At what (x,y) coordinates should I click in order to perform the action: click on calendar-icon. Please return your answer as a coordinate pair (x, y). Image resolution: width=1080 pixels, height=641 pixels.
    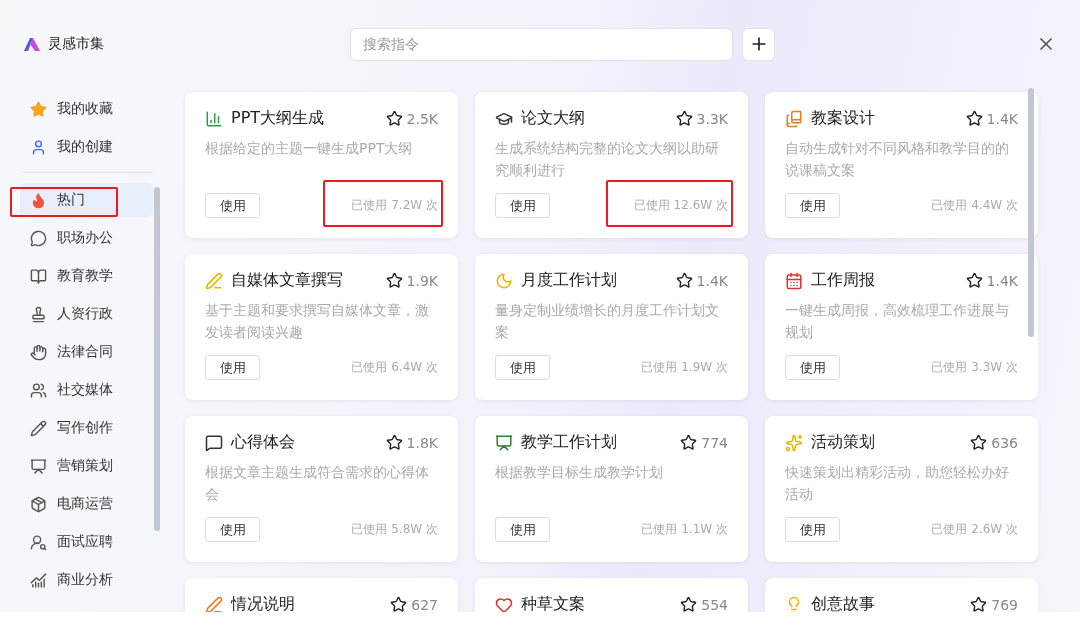
    Looking at the image, I should click on (794, 280).